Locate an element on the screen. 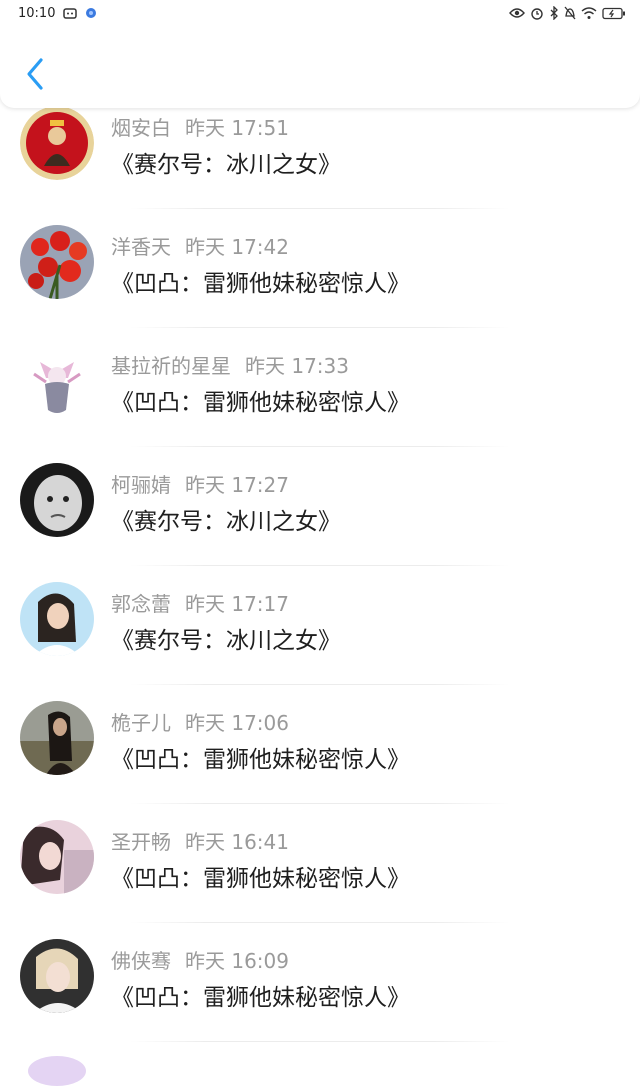 This screenshot has width=640, height=1086. notification-app-icon is located at coordinates (70, 13).